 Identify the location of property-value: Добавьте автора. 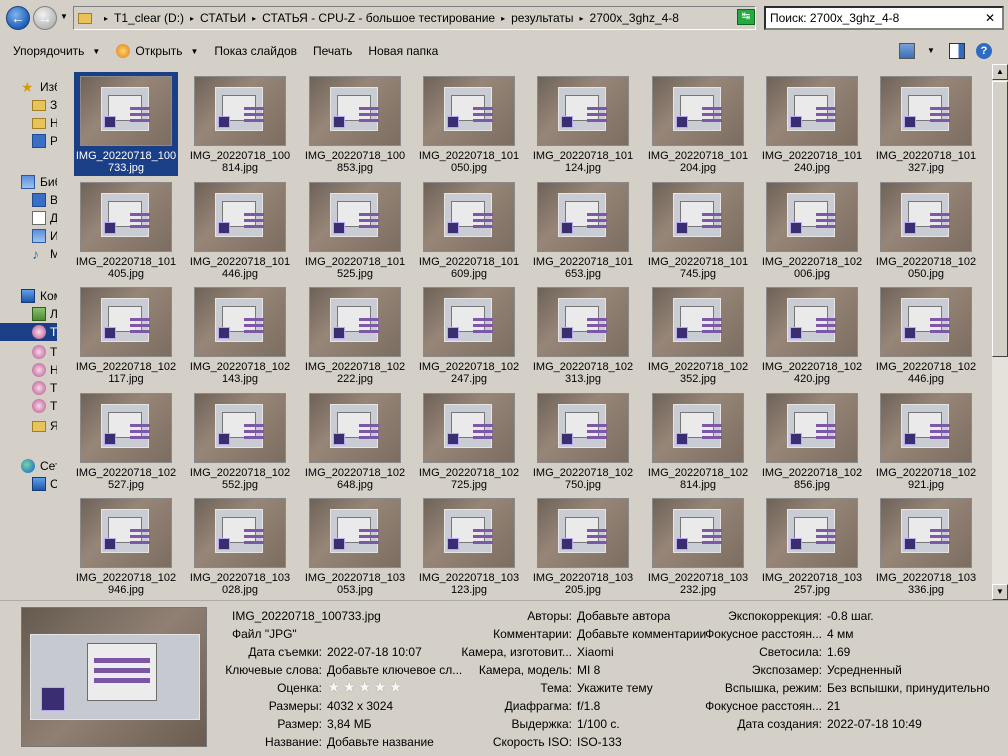
(623, 616).